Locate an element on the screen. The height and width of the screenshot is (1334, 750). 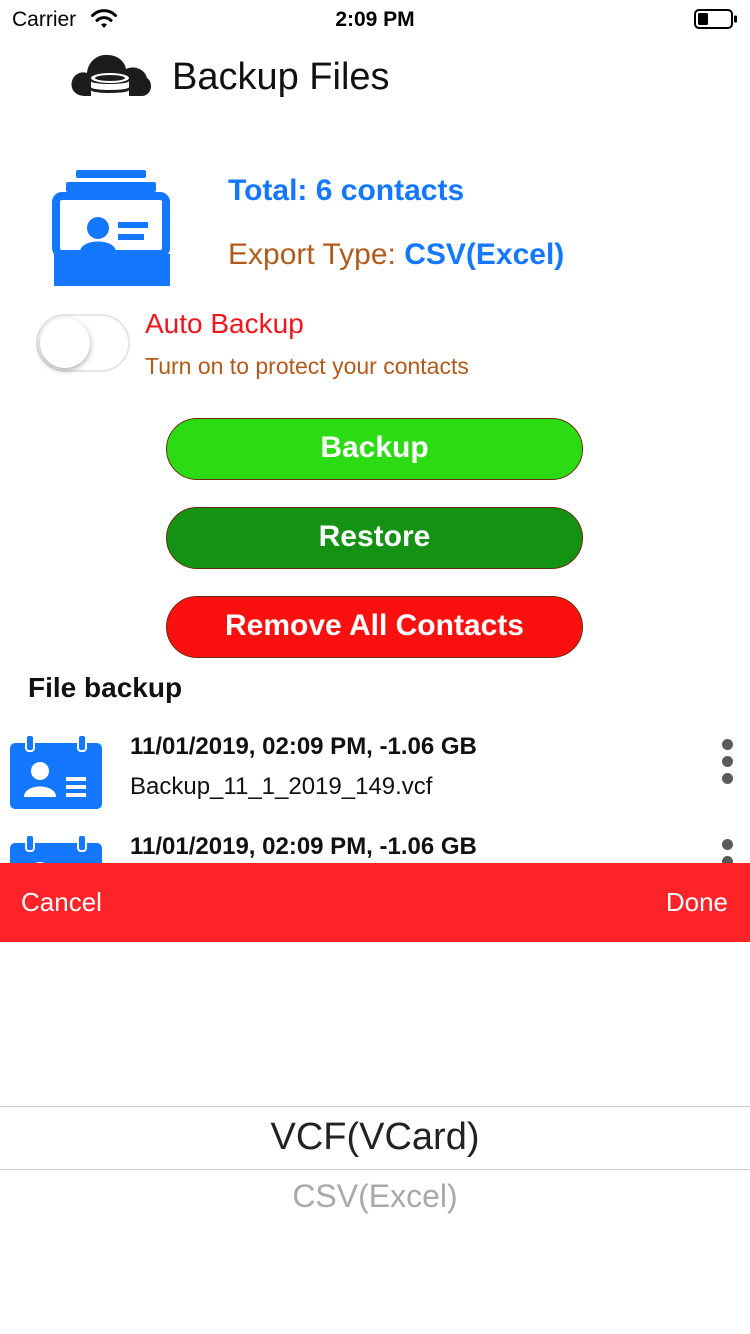
file-backup-heading: File backup is located at coordinates (105, 687).